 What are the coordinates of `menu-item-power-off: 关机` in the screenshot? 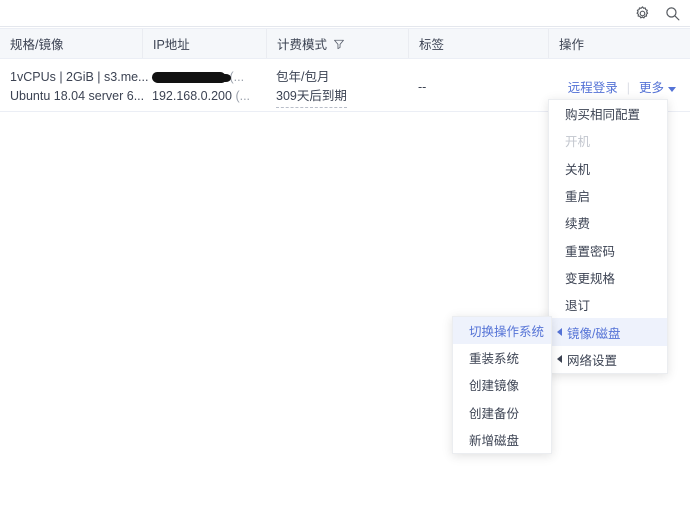 It's located at (608, 168).